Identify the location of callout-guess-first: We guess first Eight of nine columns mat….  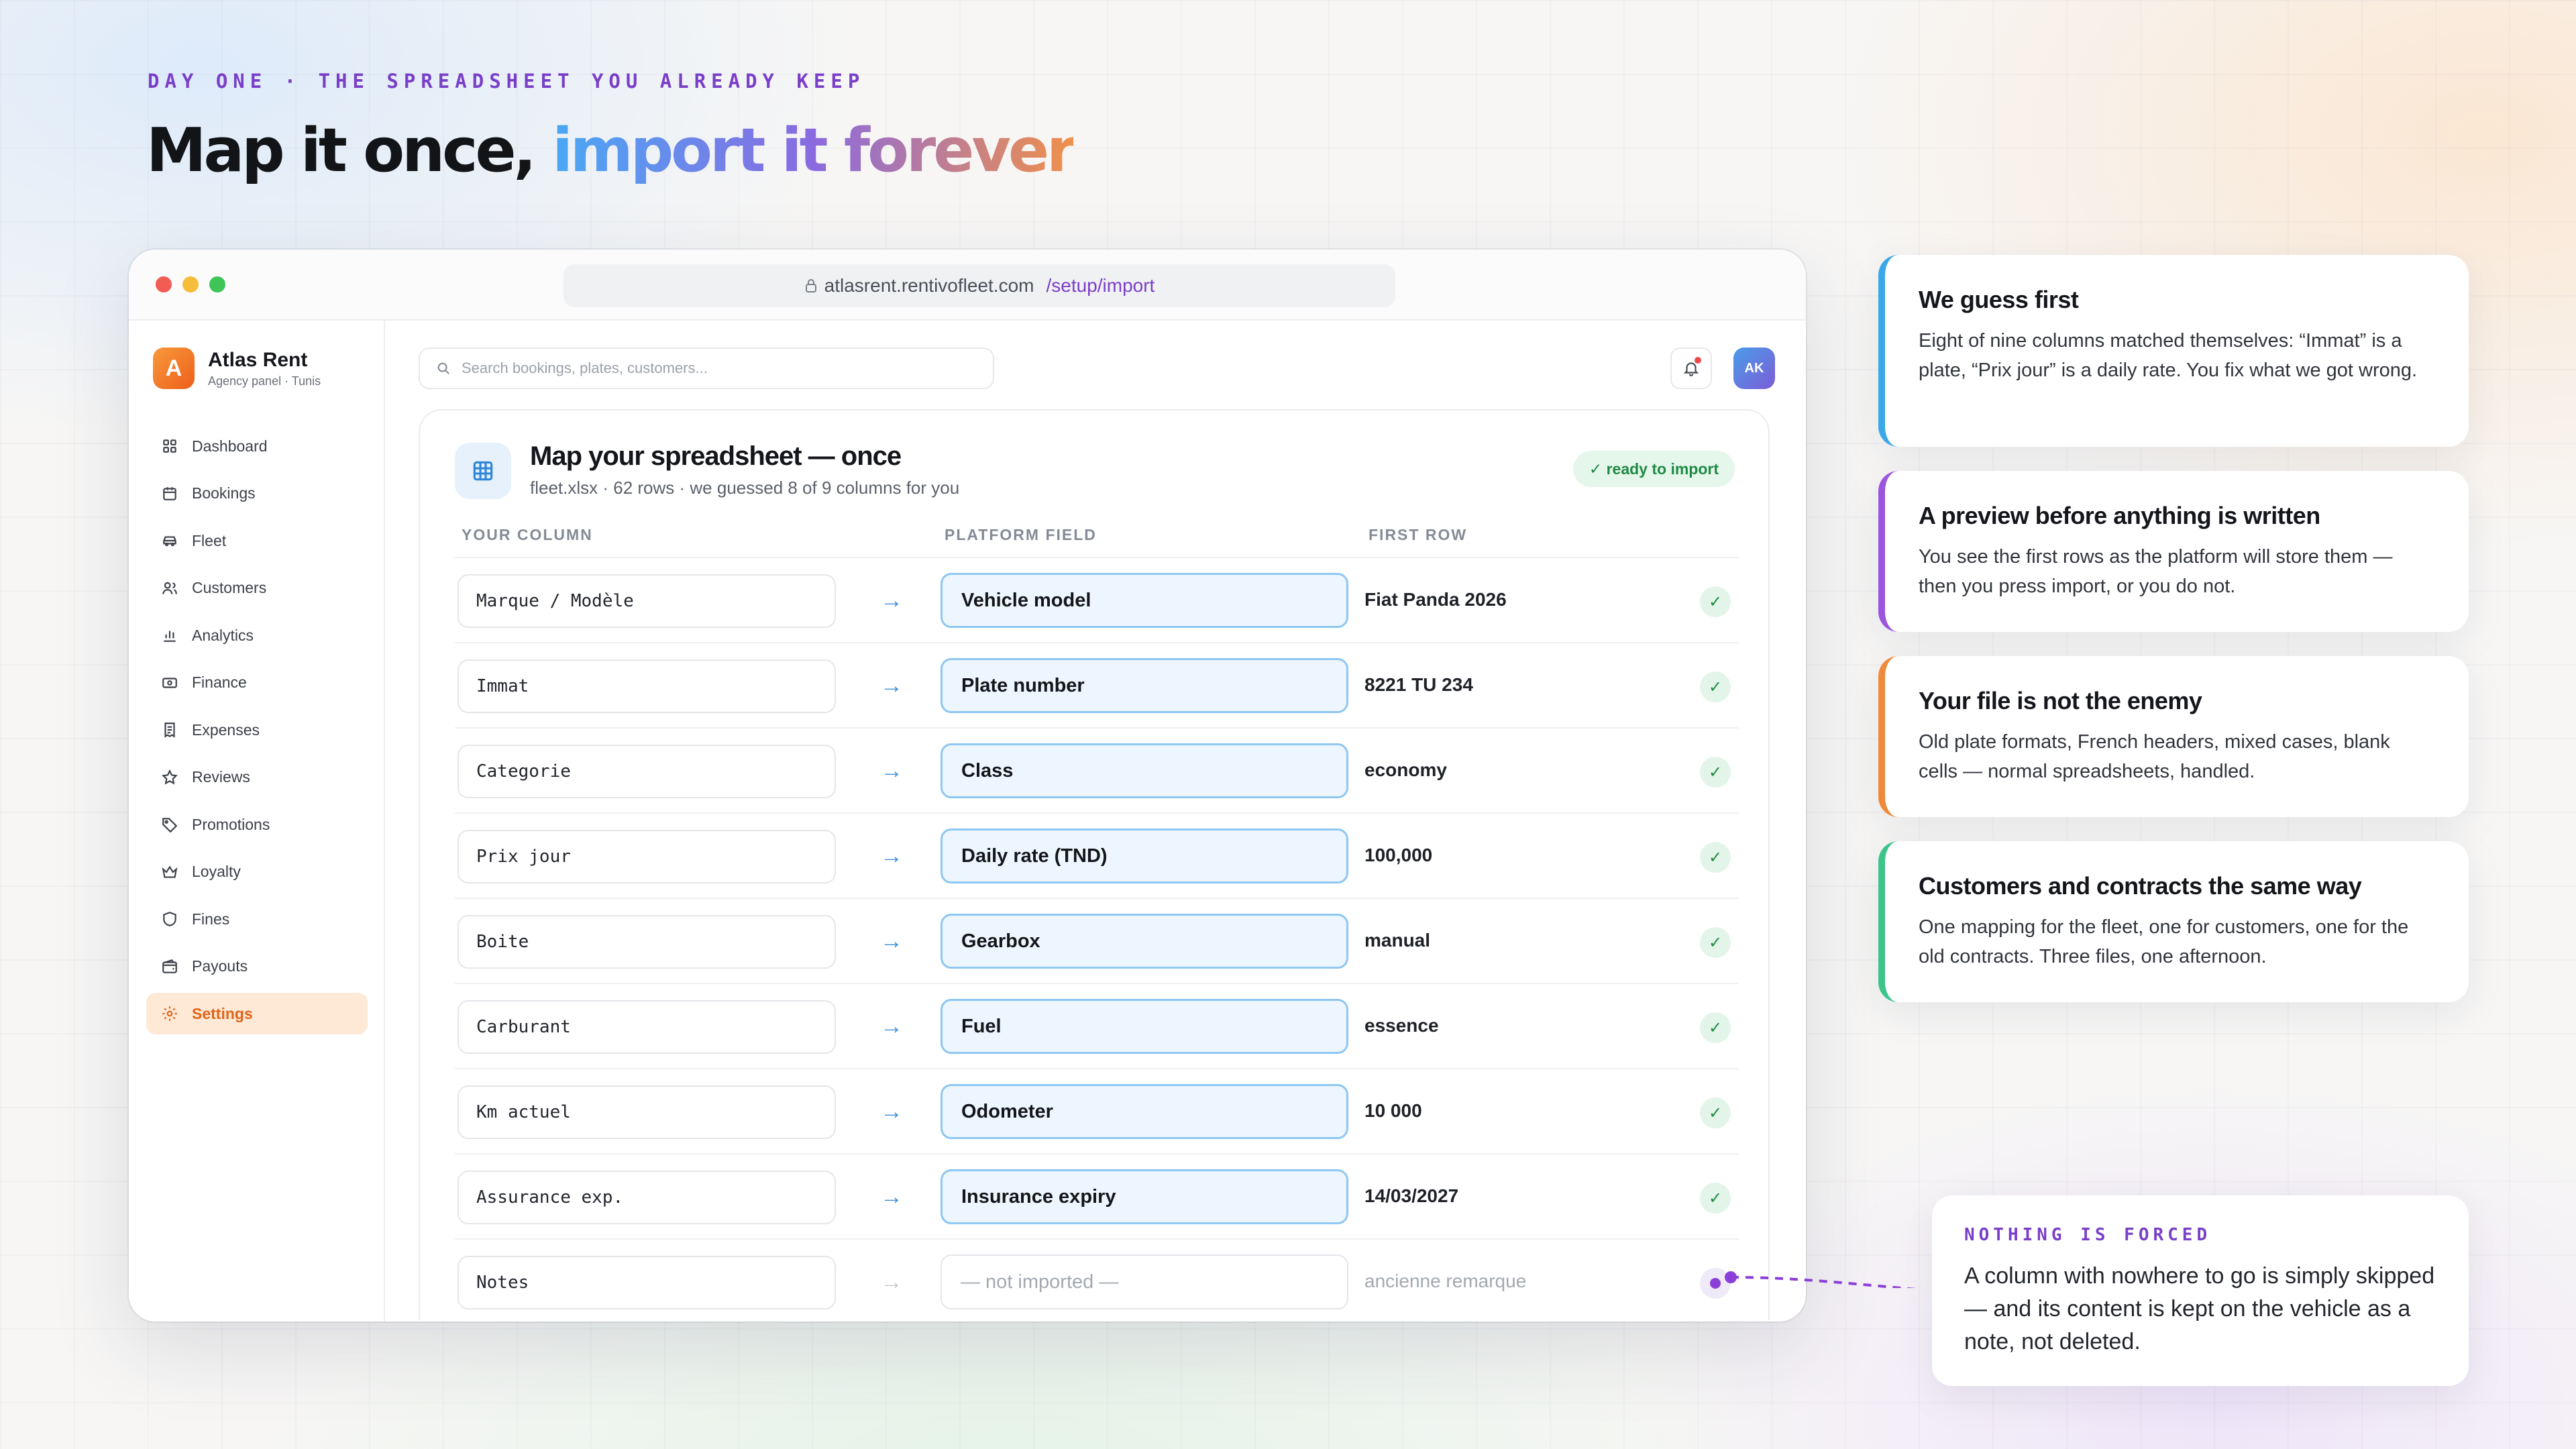
(2173, 351).